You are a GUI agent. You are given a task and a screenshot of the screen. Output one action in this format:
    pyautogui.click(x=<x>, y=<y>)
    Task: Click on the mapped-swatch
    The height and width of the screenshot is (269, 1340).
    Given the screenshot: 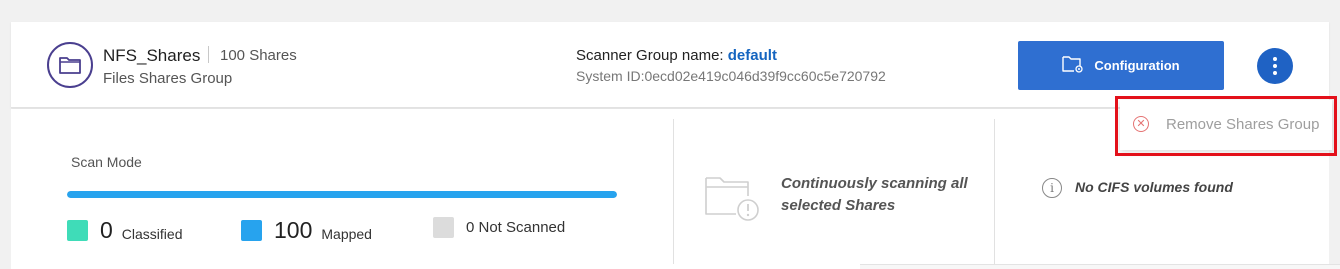 What is the action you would take?
    pyautogui.click(x=251, y=230)
    